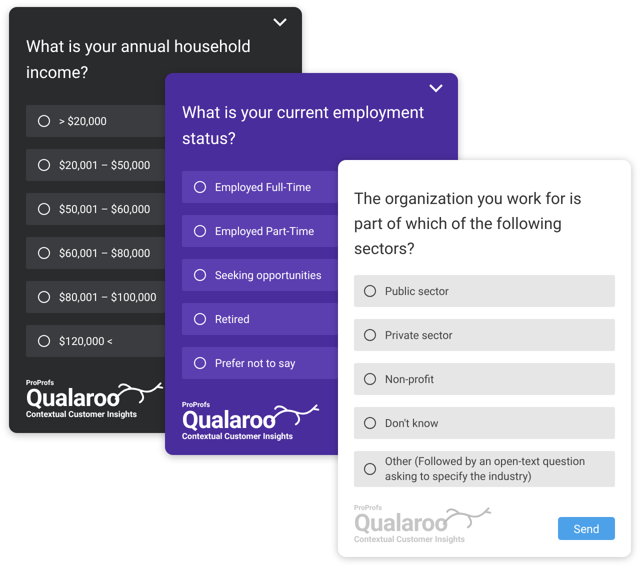 The image size is (640, 570). Describe the element at coordinates (468, 224) in the screenshot. I see `question-text: The organization you work for is part of which of the following sectors?` at that location.